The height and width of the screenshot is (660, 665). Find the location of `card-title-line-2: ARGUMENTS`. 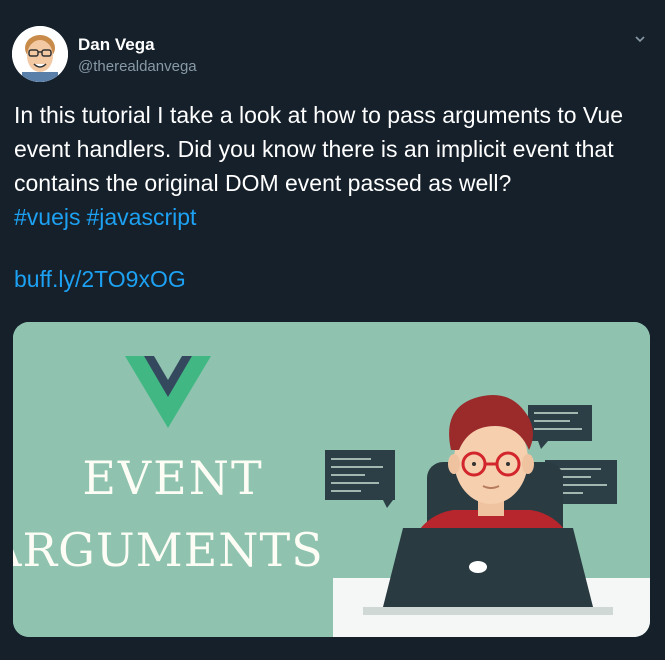

card-title-line-2: ARGUMENTS is located at coordinates (168, 550).